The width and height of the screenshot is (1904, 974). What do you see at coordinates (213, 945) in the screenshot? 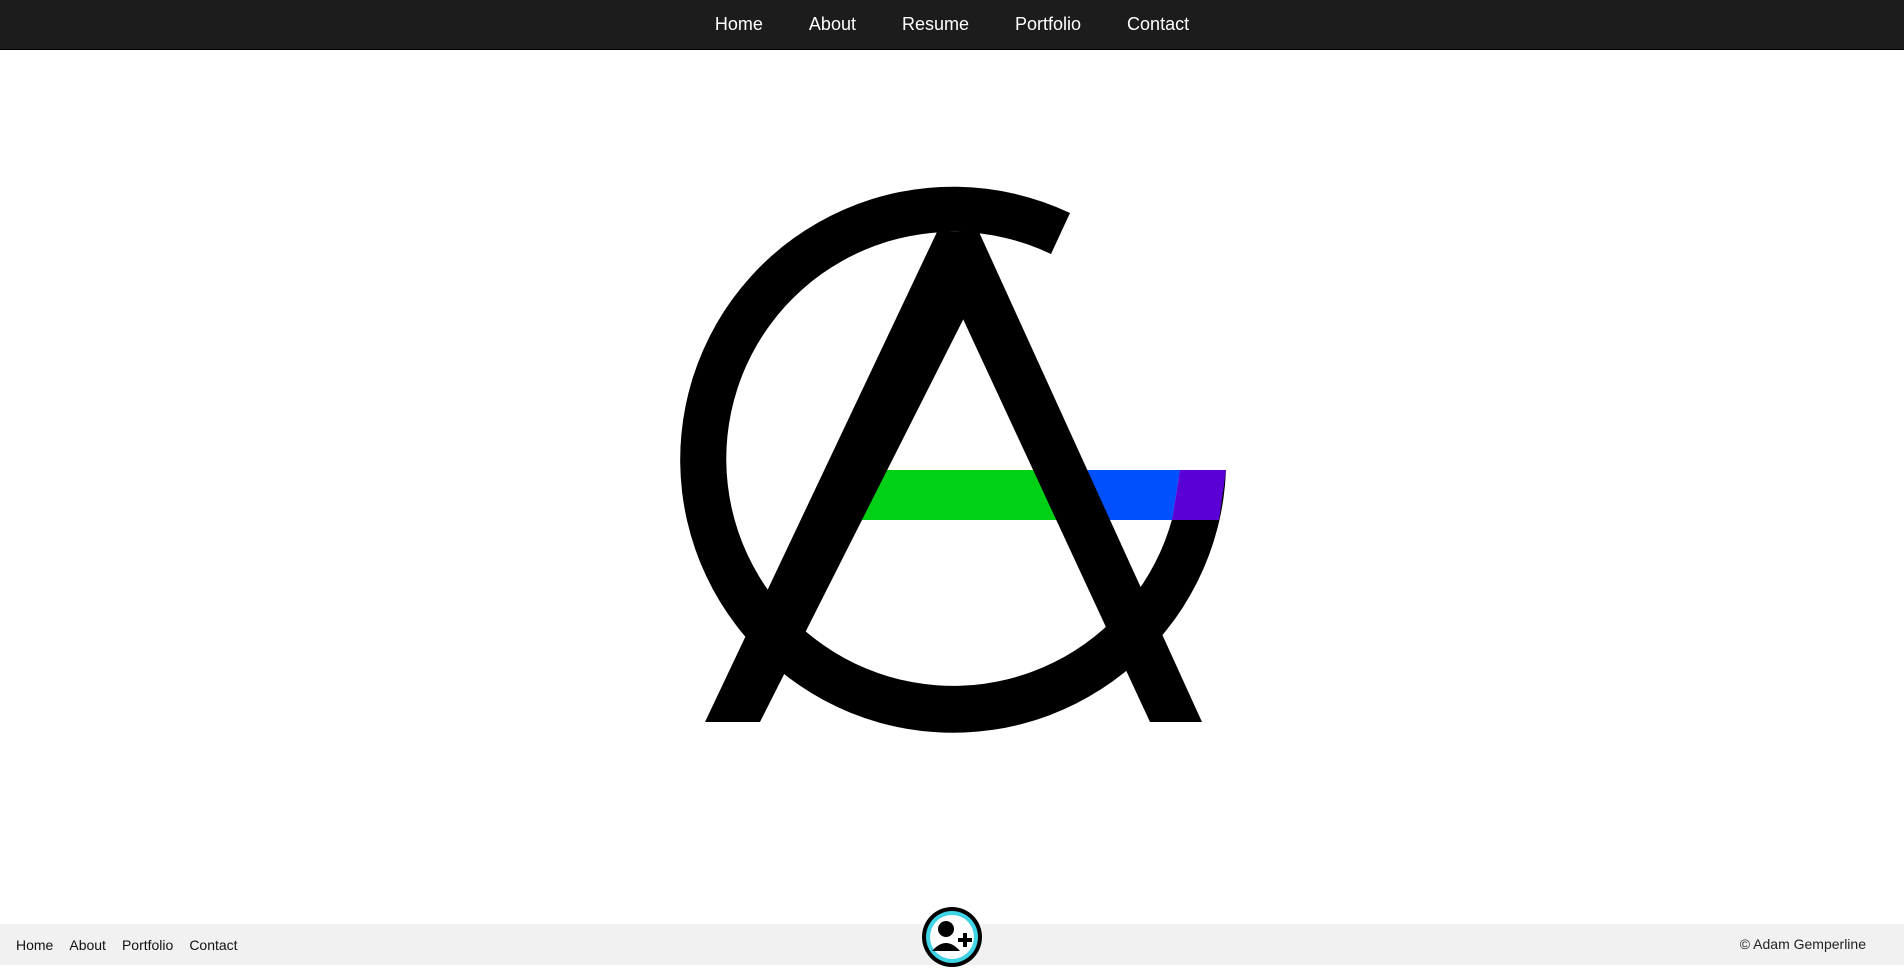
I see `footer-contact-link: Contact` at bounding box center [213, 945].